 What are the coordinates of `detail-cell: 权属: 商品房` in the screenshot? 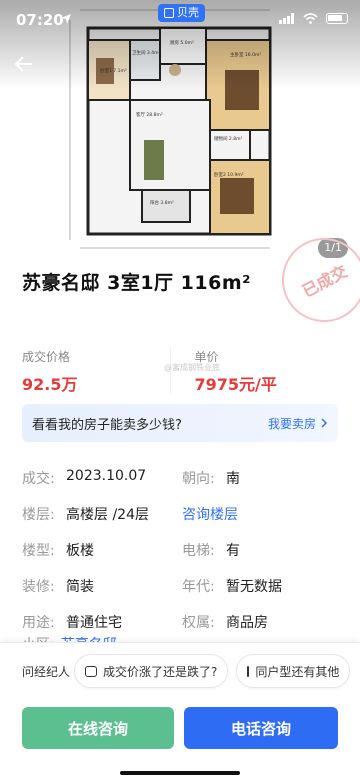 It's located at (262, 622).